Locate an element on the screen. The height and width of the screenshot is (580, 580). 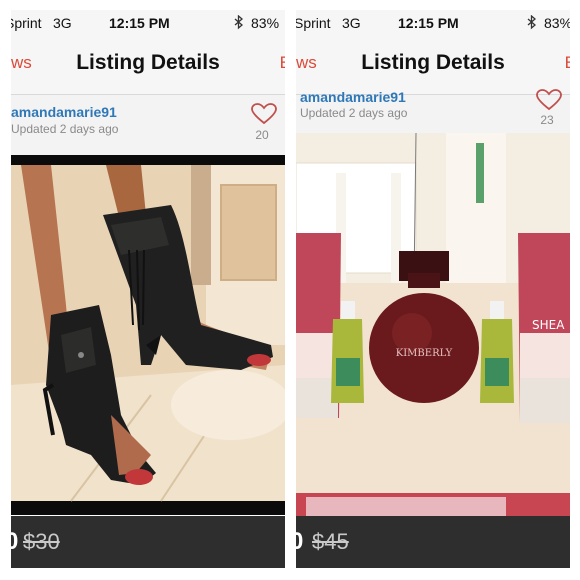
price-bar: 0 $45 is located at coordinates (433, 542).